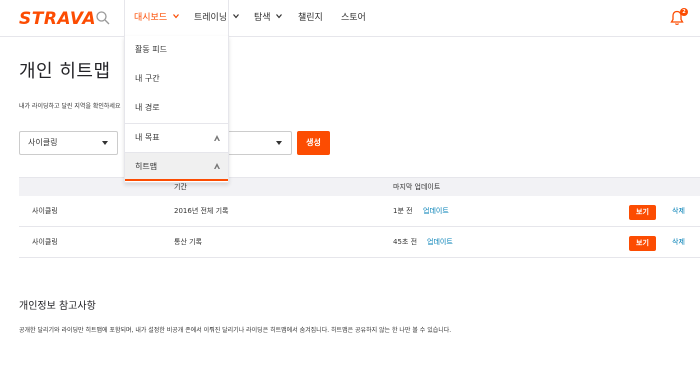 This screenshot has width=700, height=392. I want to click on notification-badge: 2, so click(684, 12).